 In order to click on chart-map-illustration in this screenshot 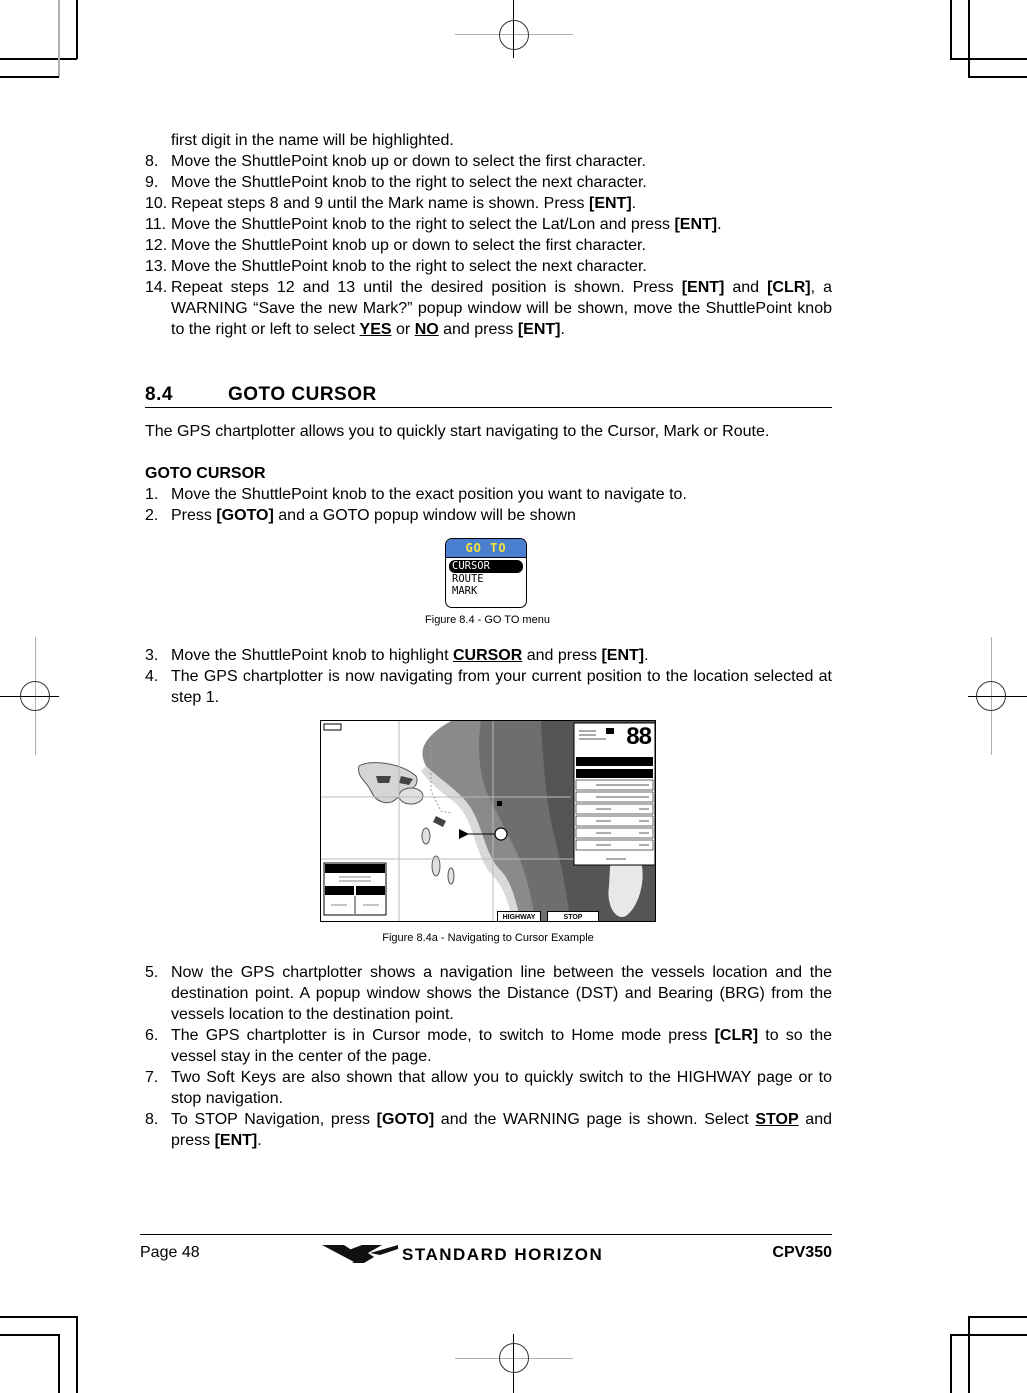, I will do `click(488, 821)`.